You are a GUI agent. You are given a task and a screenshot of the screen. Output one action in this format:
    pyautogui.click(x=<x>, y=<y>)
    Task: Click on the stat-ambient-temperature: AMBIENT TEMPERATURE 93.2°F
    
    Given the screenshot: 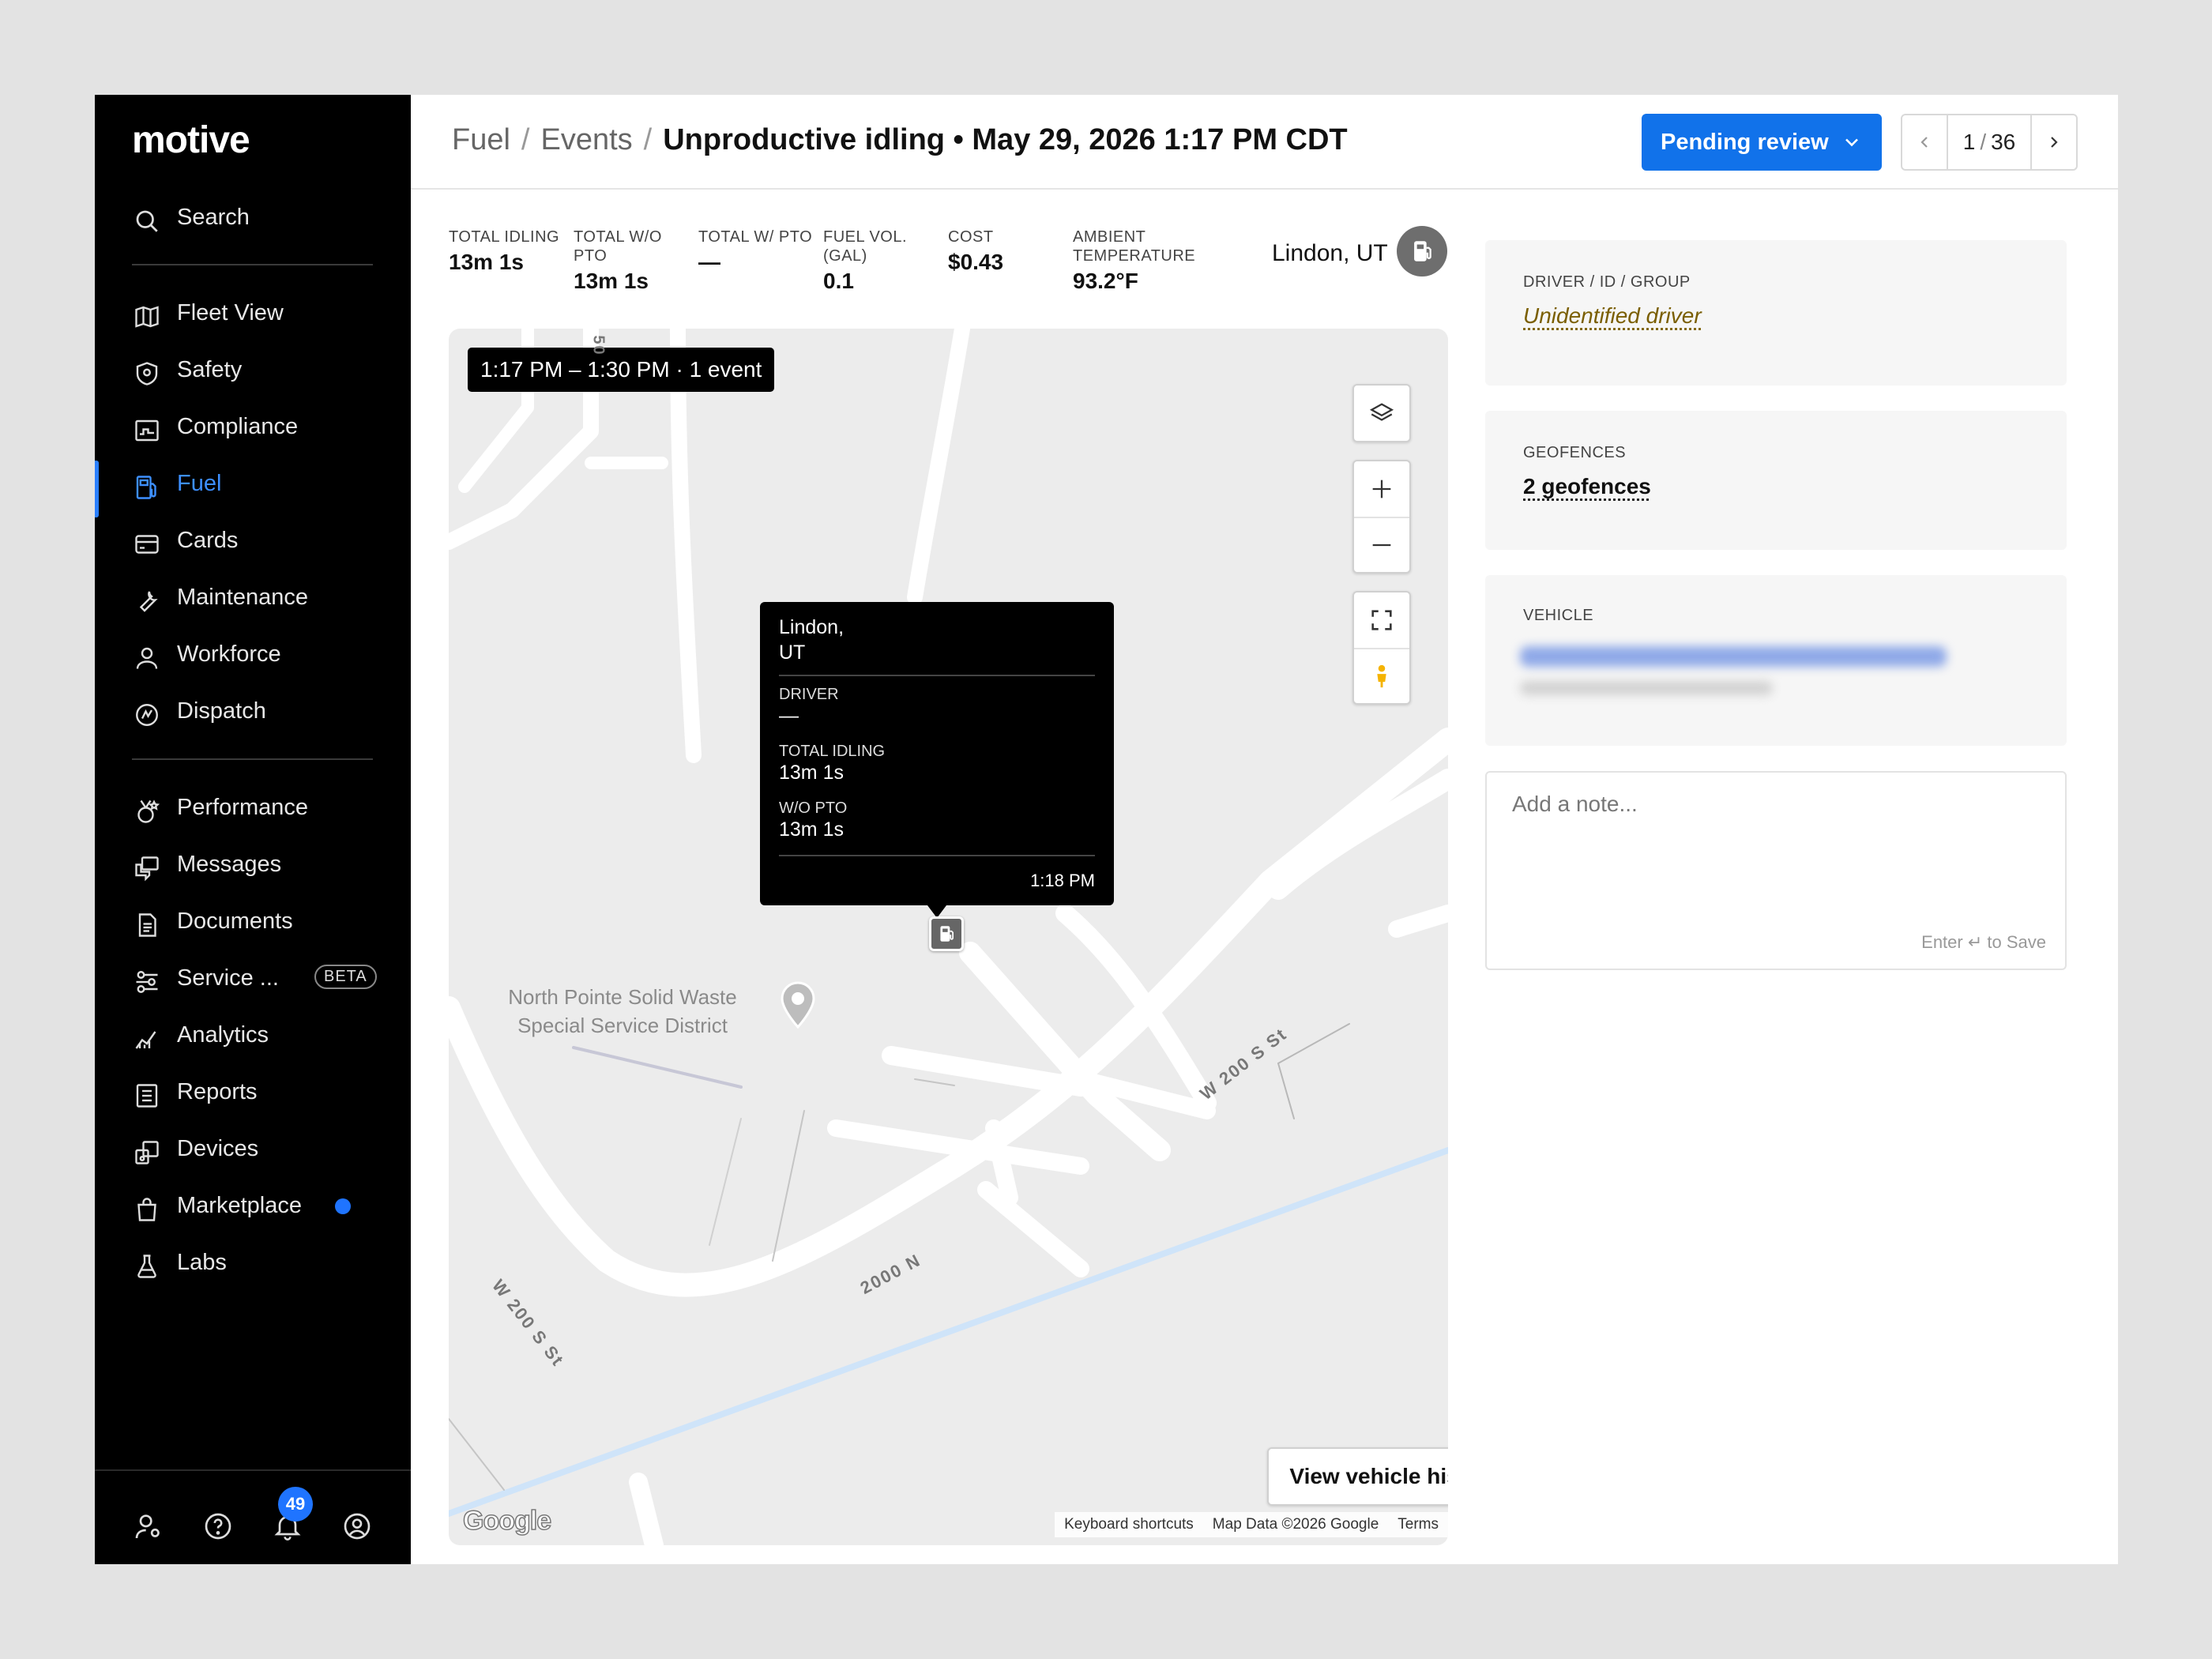 What is the action you would take?
    pyautogui.click(x=1140, y=261)
    